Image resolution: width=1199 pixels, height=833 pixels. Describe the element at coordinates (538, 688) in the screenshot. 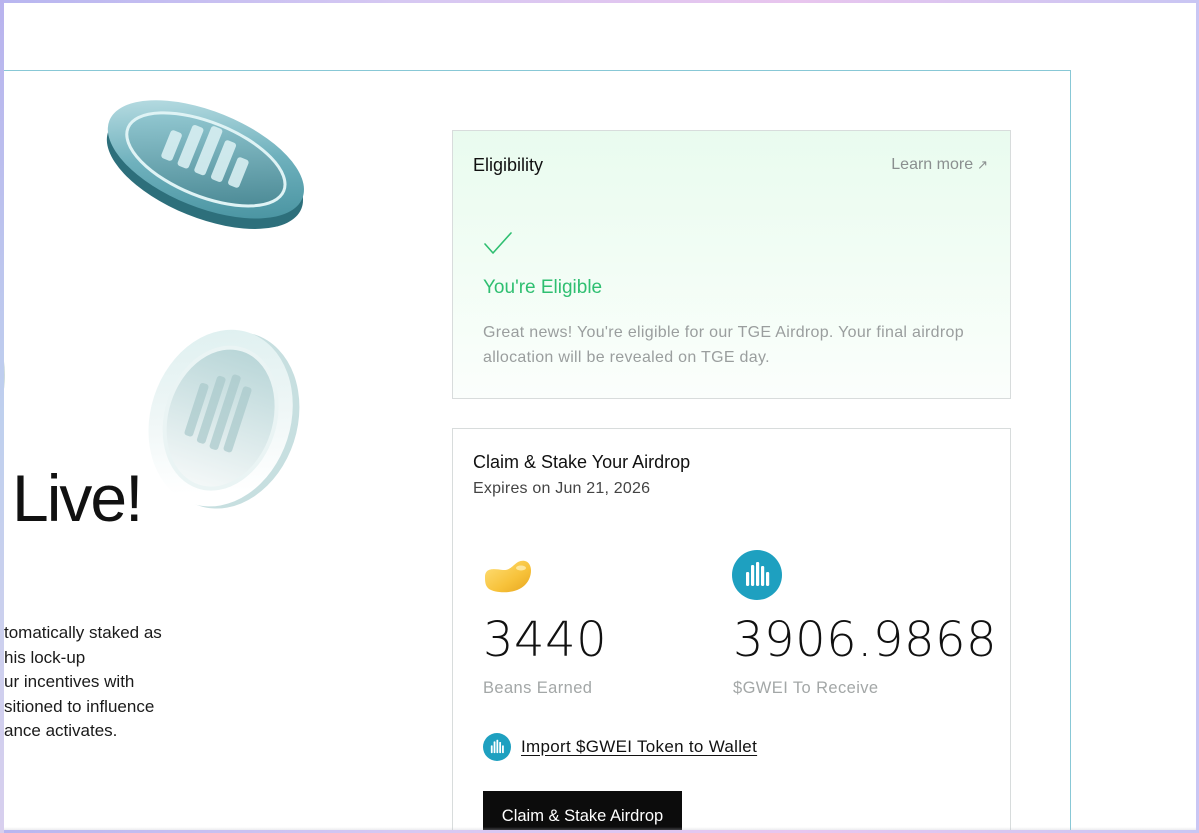

I see `beans-earned-label: Beans Earned` at that location.